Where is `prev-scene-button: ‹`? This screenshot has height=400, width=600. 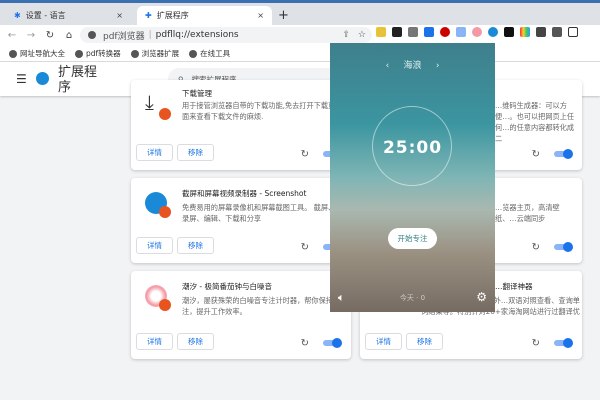
prev-scene-button: ‹ is located at coordinates (388, 66).